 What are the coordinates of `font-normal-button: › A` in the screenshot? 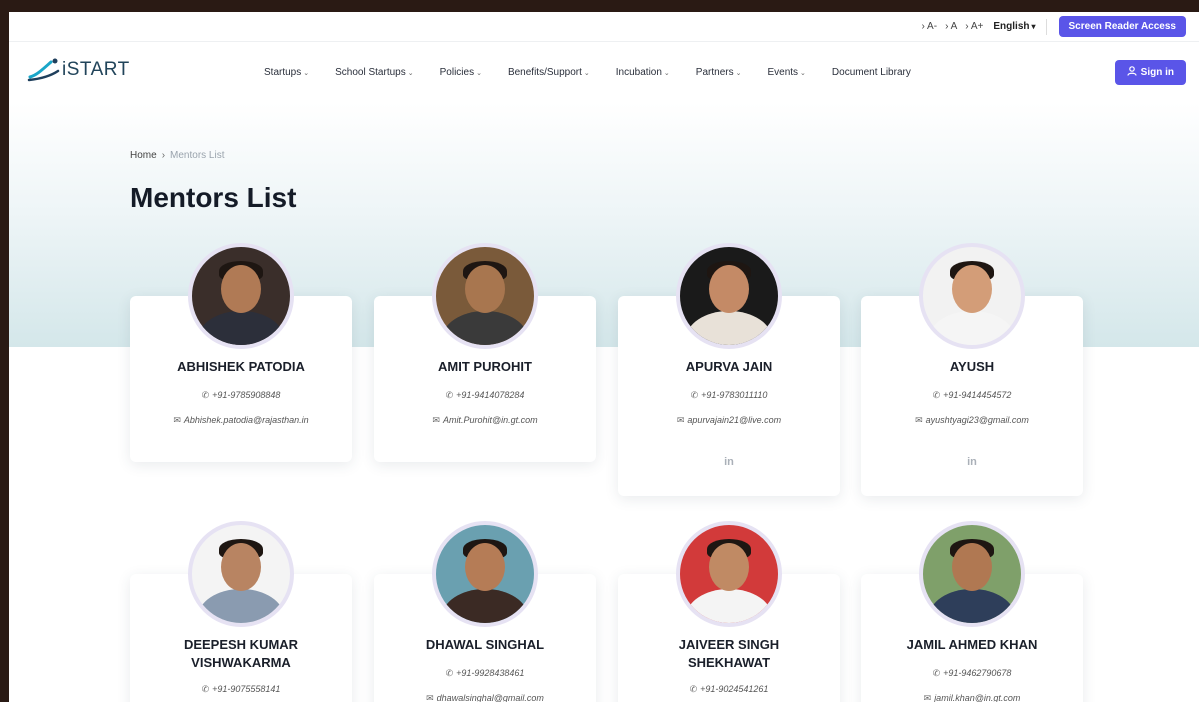 It's located at (951, 26).